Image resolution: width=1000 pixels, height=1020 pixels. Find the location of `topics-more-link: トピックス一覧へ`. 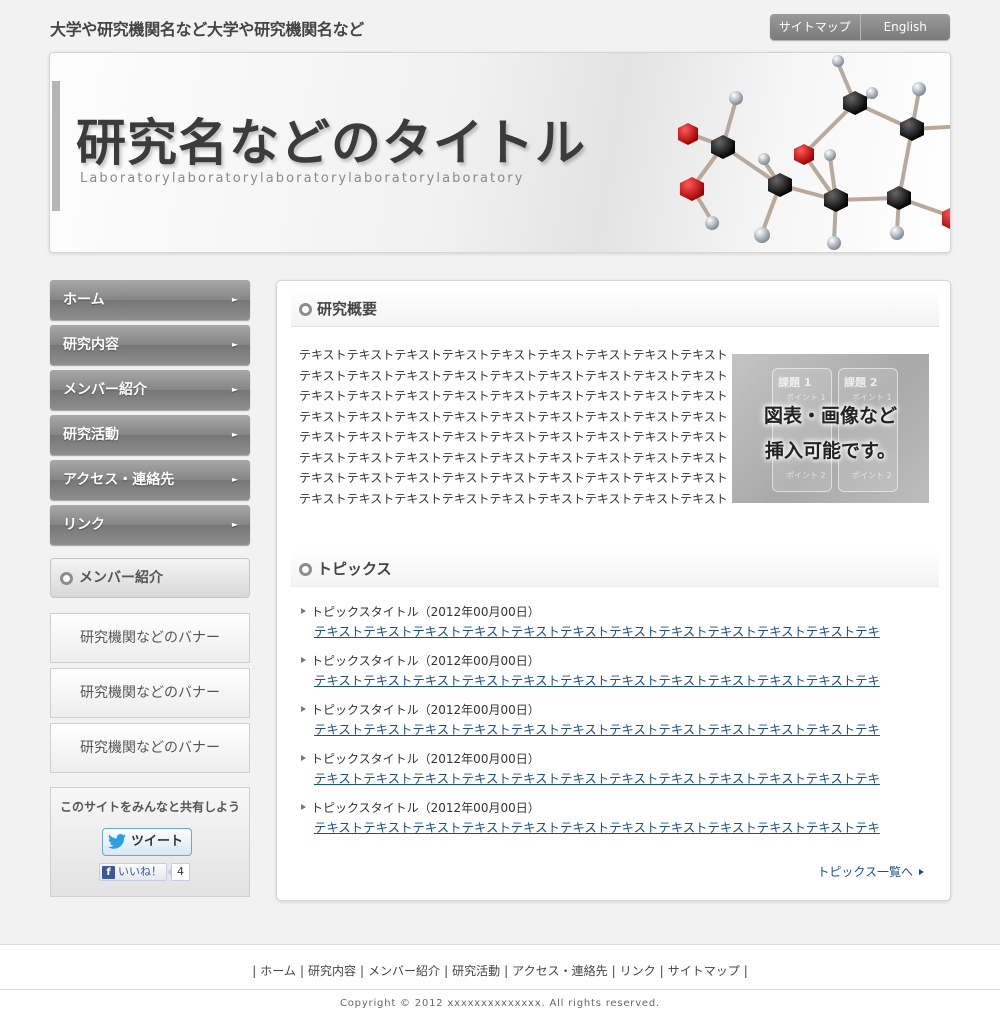

topics-more-link: トピックス一覧へ is located at coordinates (870, 871).